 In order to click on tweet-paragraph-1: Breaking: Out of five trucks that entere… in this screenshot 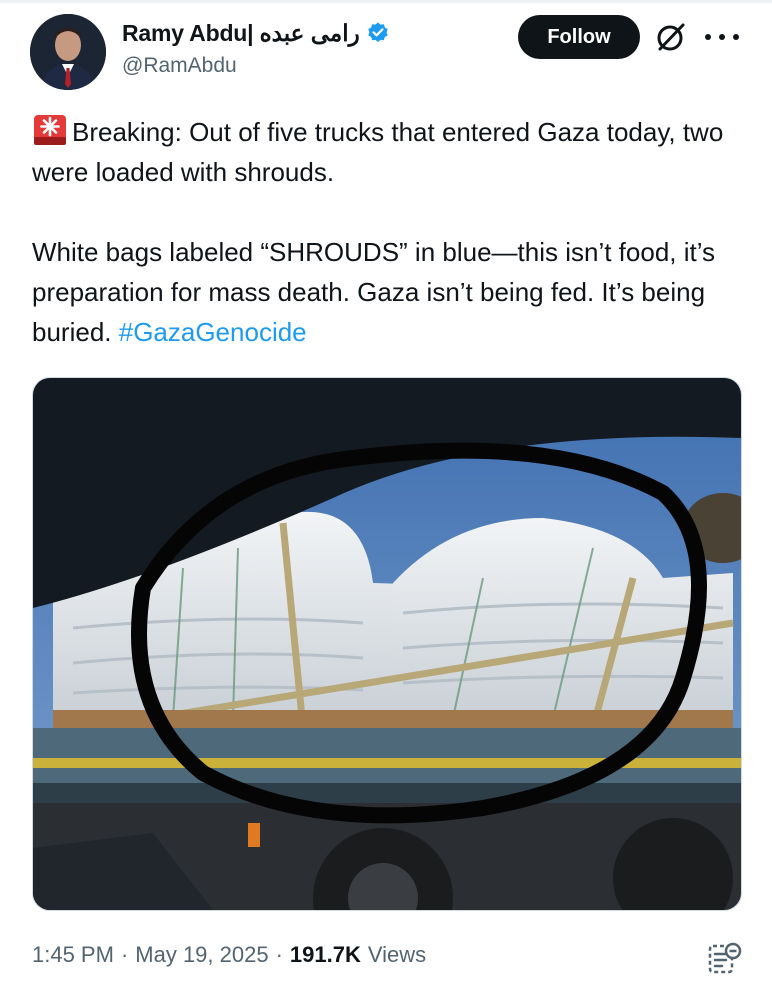, I will do `click(392, 152)`.